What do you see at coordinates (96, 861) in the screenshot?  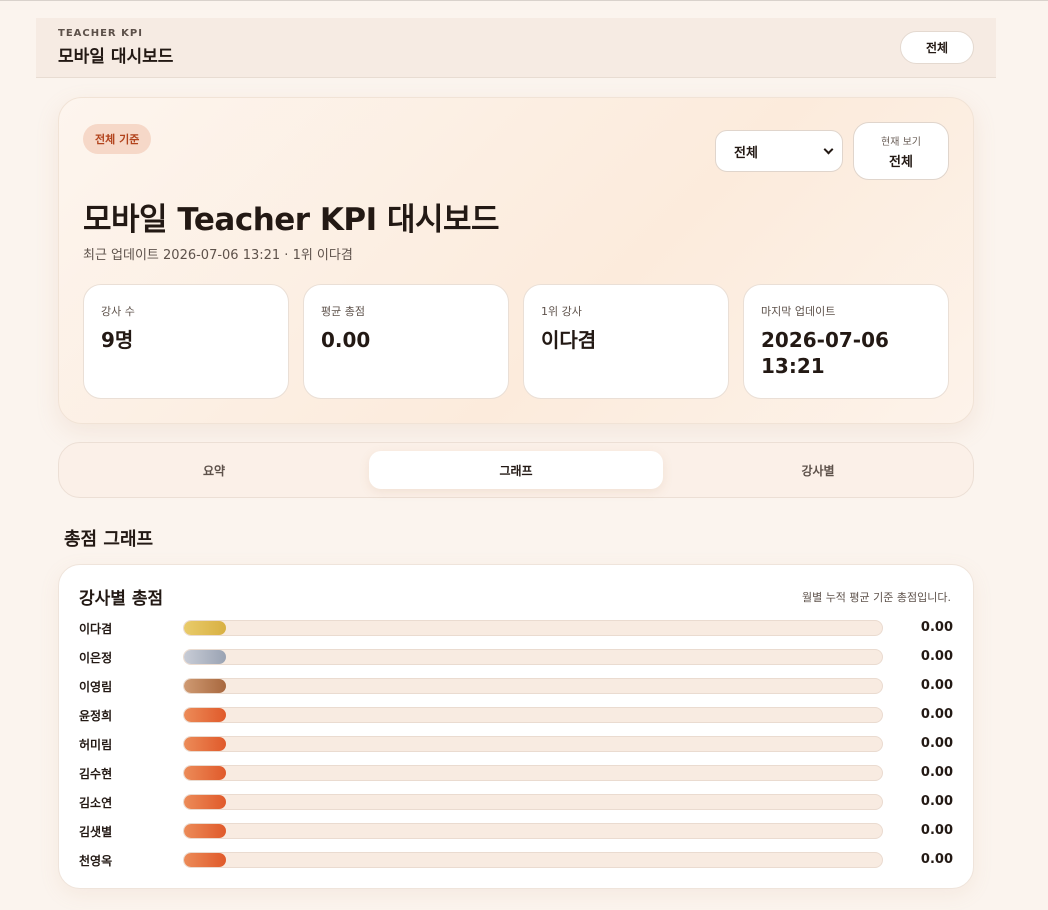 I see `teacher-name: 천영옥` at bounding box center [96, 861].